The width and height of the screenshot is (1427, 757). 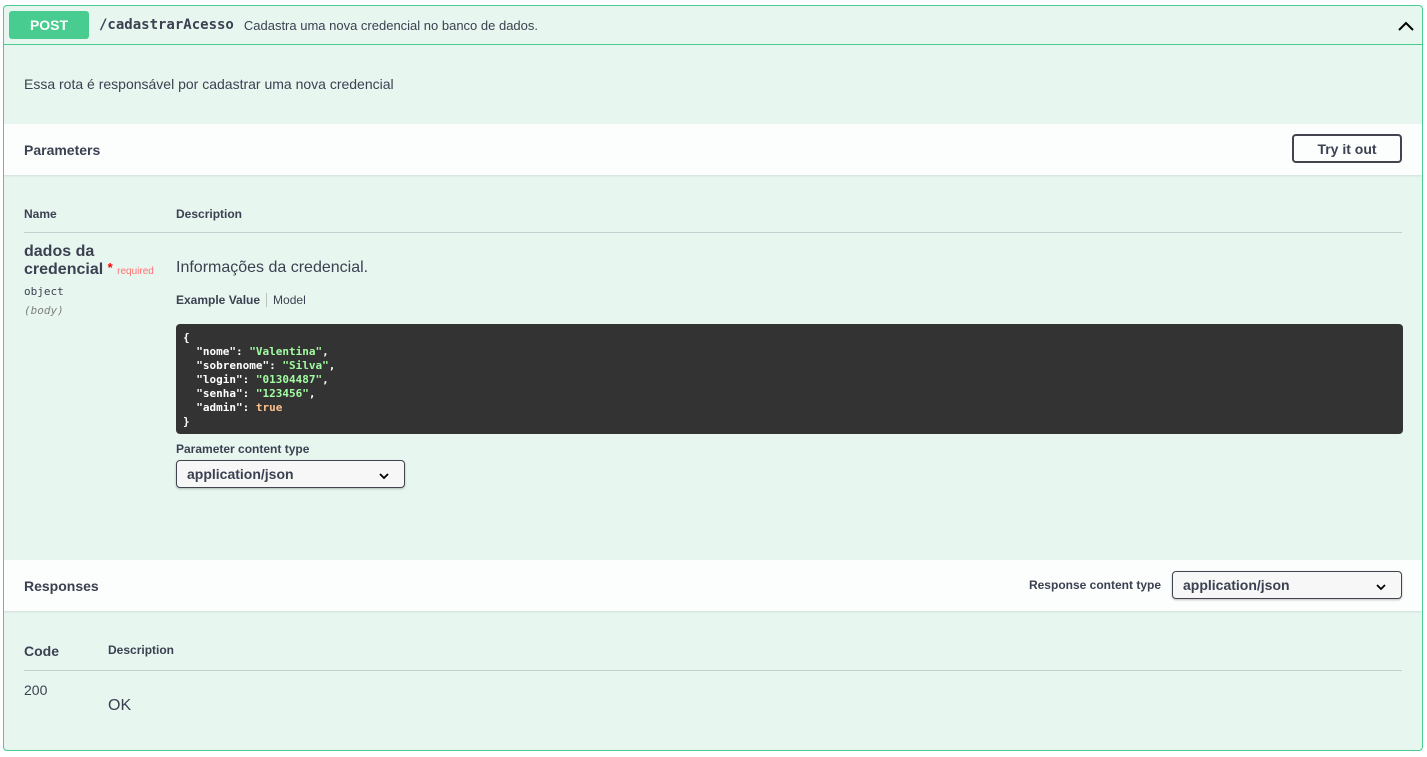 I want to click on responses-title: Responses, so click(x=61, y=585).